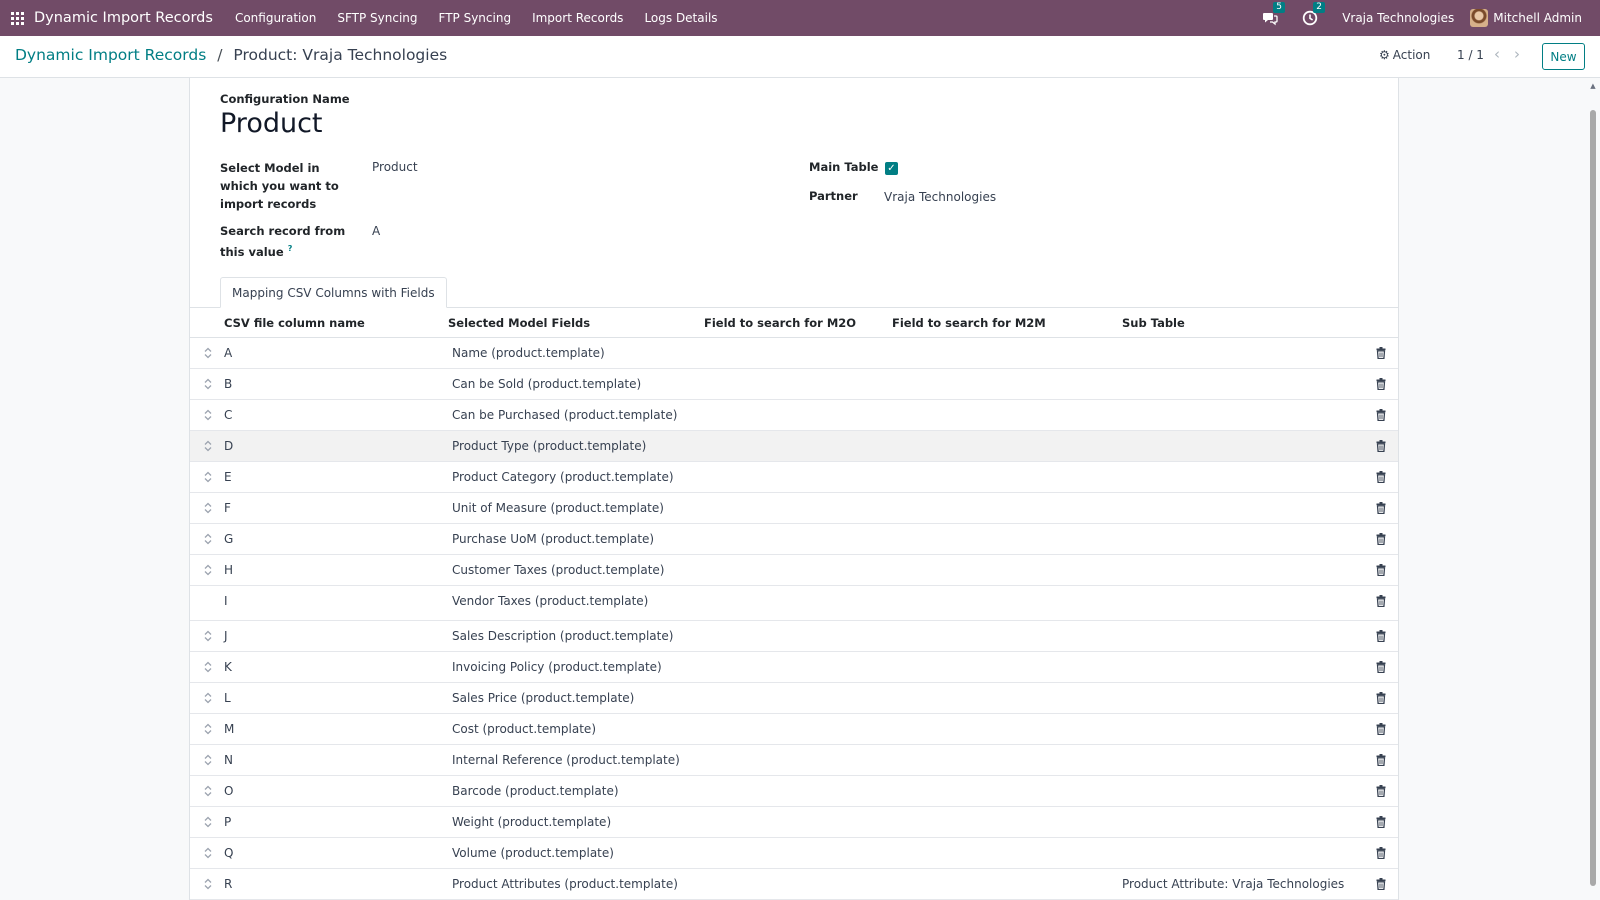  What do you see at coordinates (533, 853) in the screenshot?
I see `model-field-cell: Volume (product.template)` at bounding box center [533, 853].